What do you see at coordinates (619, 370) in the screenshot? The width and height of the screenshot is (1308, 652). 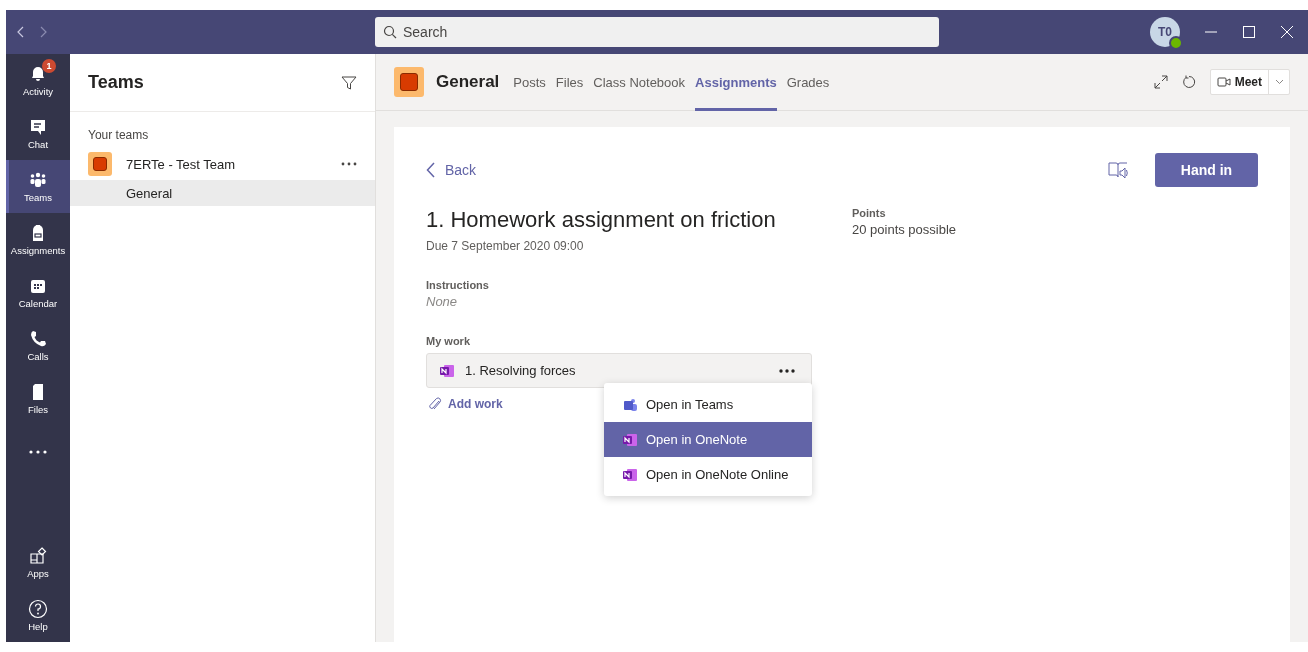 I see `work-item: 1. Resolving forces` at bounding box center [619, 370].